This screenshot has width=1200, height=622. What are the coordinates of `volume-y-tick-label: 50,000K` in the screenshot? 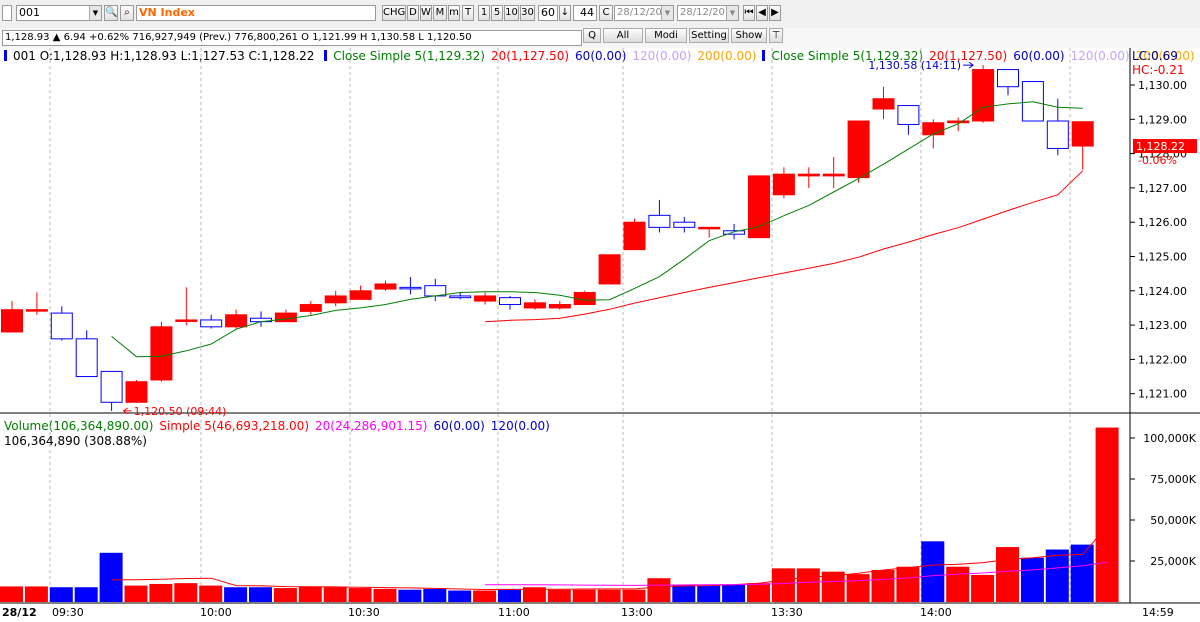 It's located at (1173, 520).